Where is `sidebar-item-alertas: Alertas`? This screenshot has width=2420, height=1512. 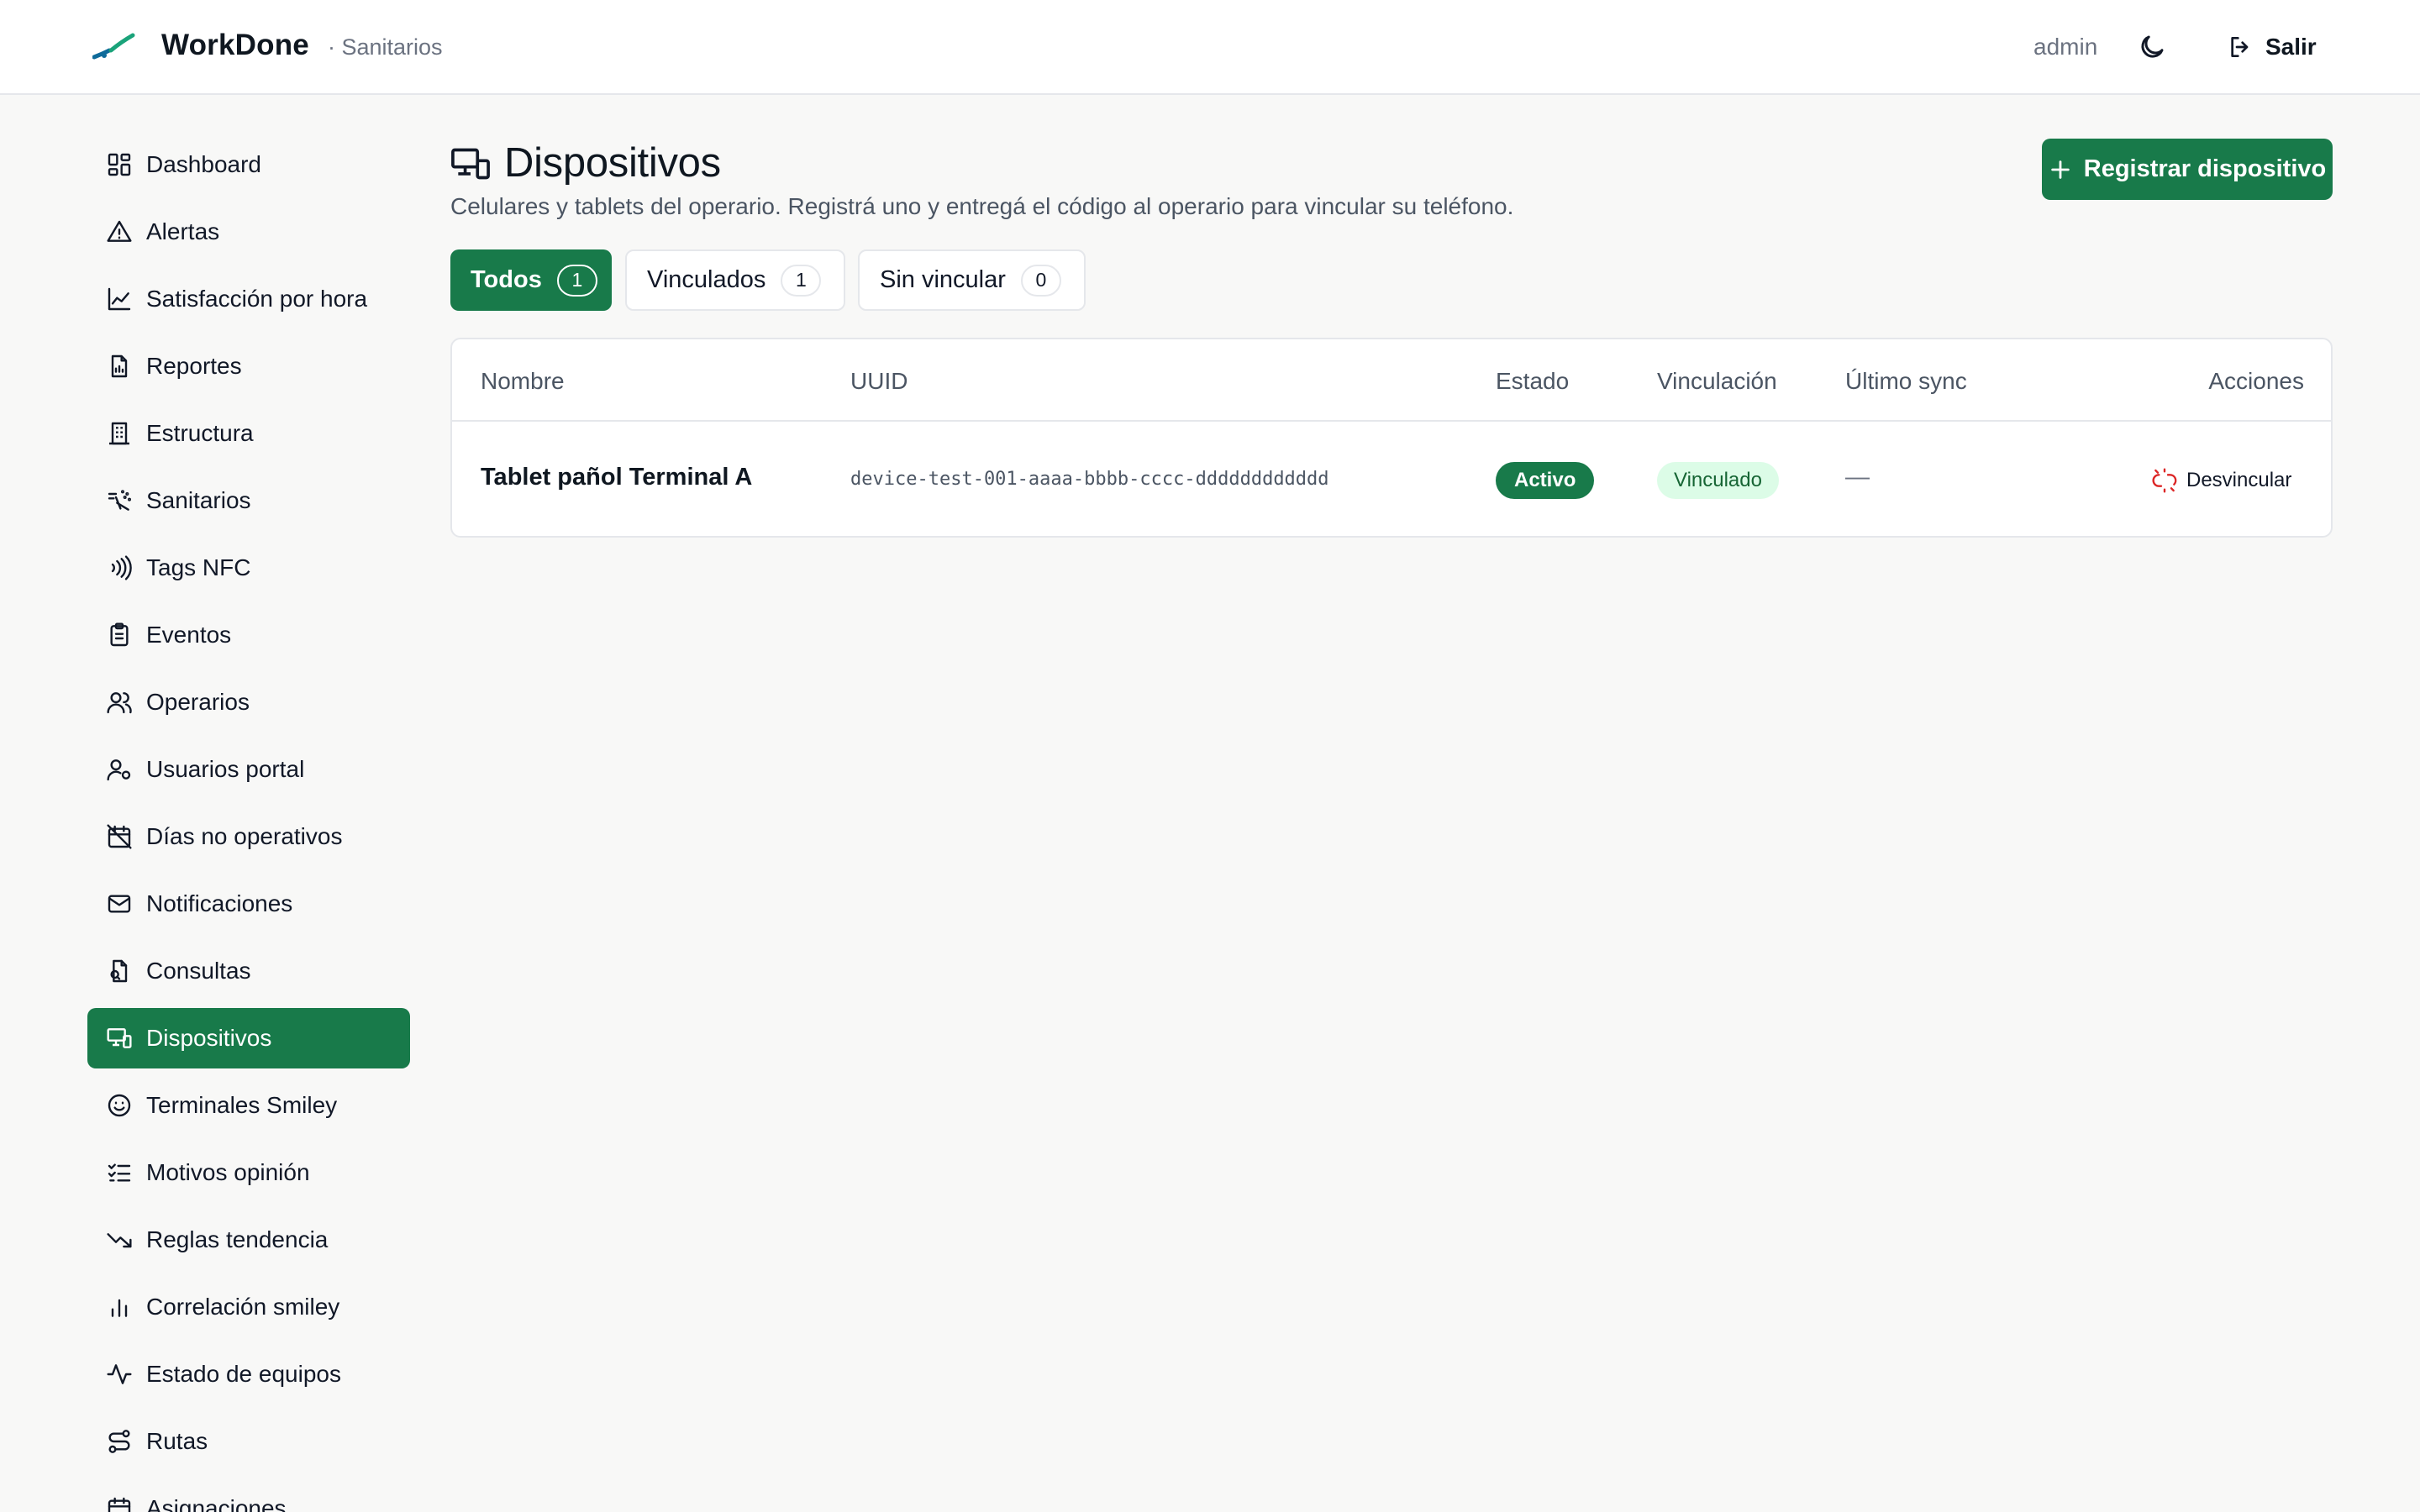 sidebar-item-alertas: Alertas is located at coordinates (248, 232).